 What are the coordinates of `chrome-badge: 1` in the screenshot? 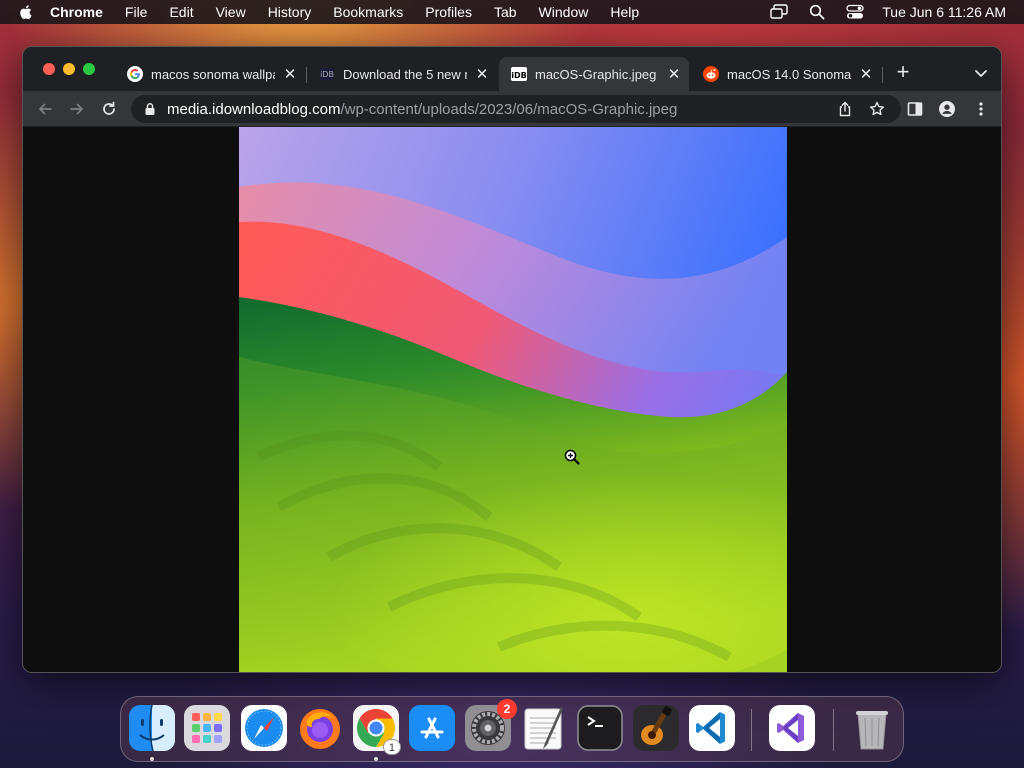 It's located at (391, 747).